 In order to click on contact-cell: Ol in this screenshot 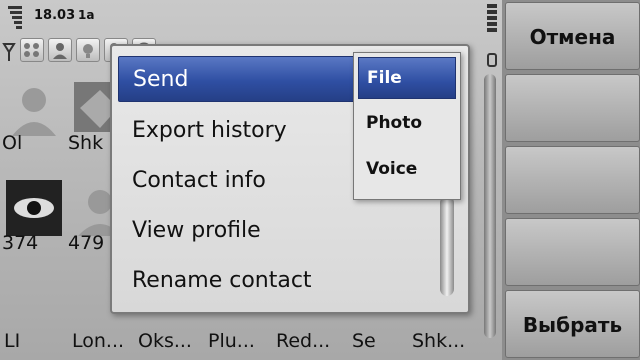, I will do `click(32, 116)`.